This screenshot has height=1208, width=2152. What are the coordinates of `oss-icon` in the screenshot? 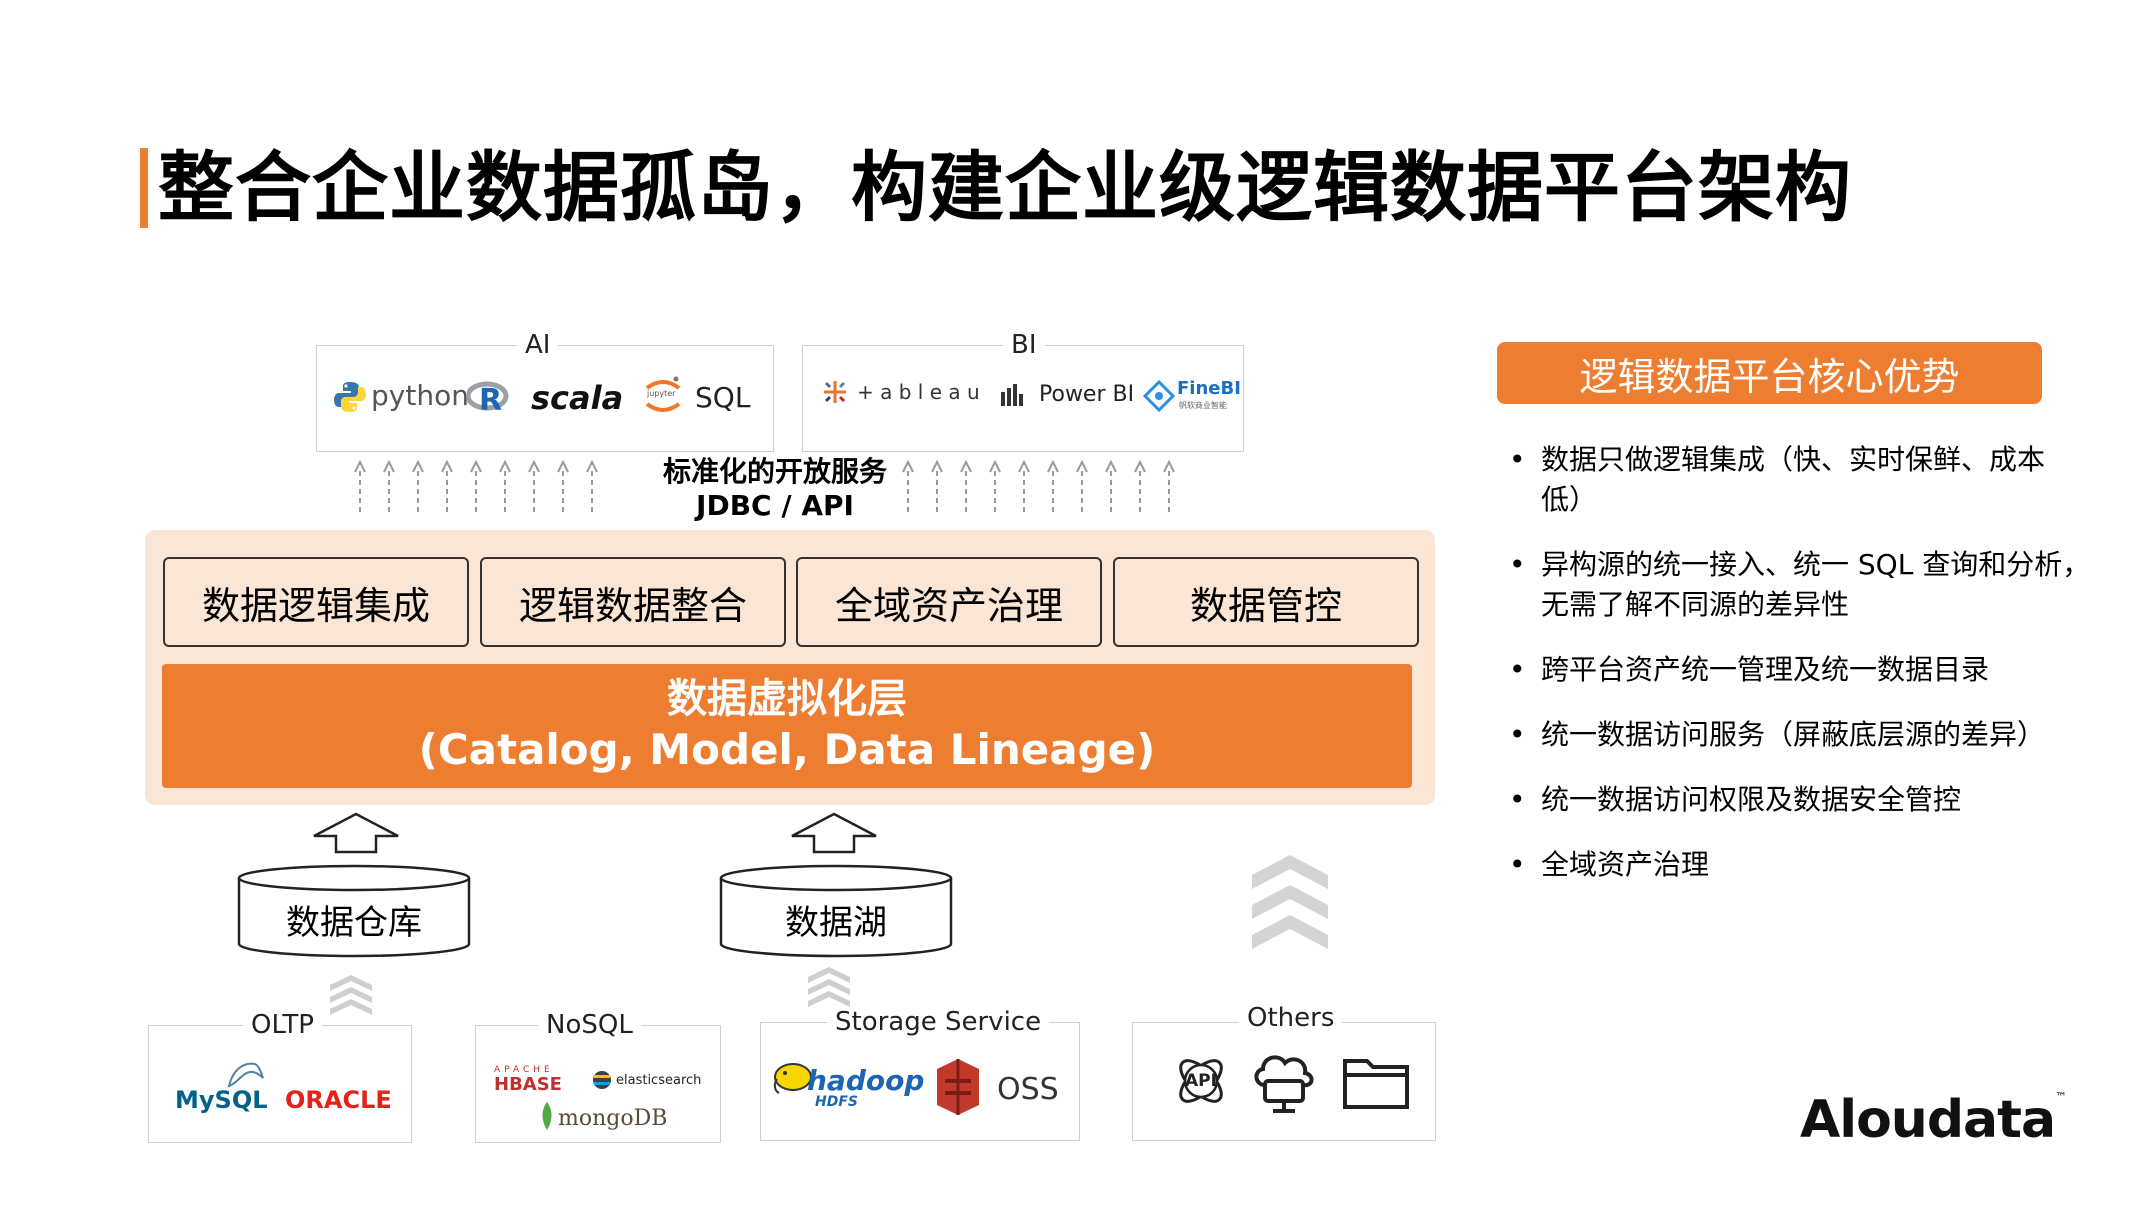 It's located at (958, 1087).